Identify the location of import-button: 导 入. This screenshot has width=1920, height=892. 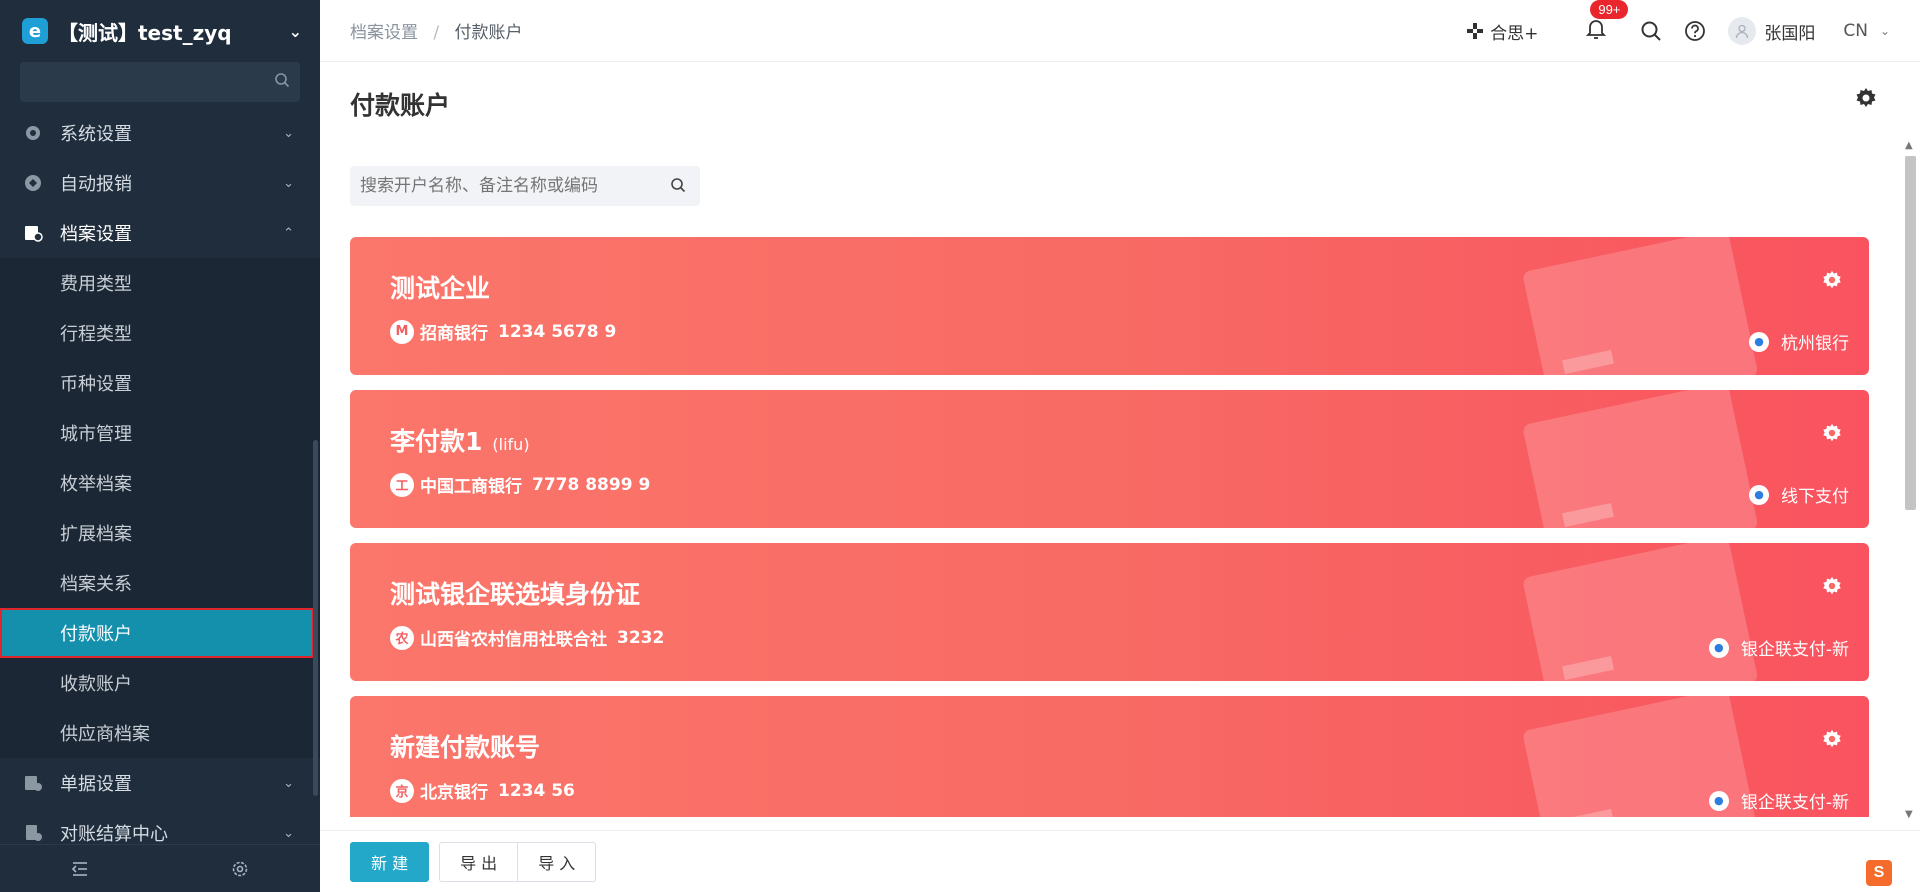
(557, 861).